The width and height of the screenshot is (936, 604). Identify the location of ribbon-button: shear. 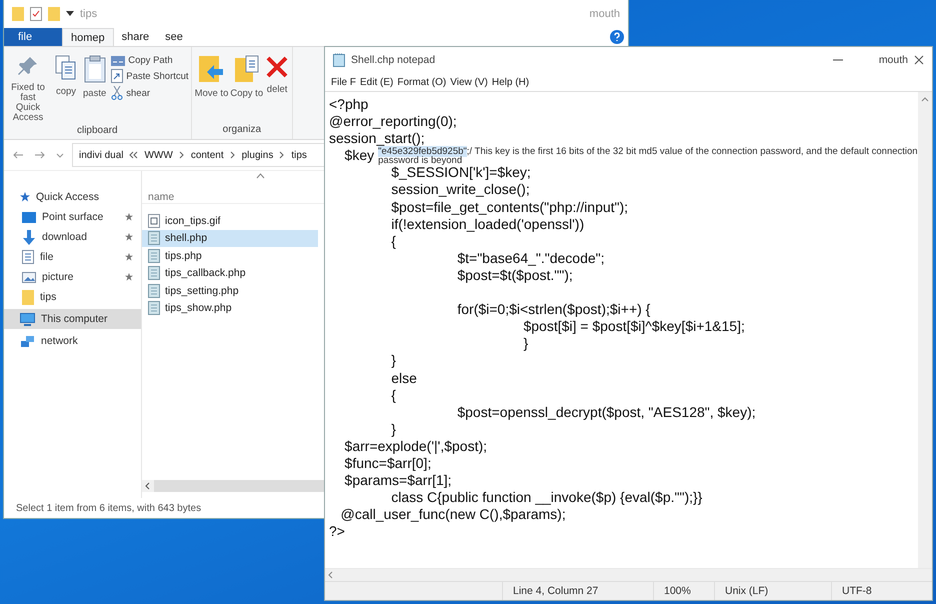
(150, 93).